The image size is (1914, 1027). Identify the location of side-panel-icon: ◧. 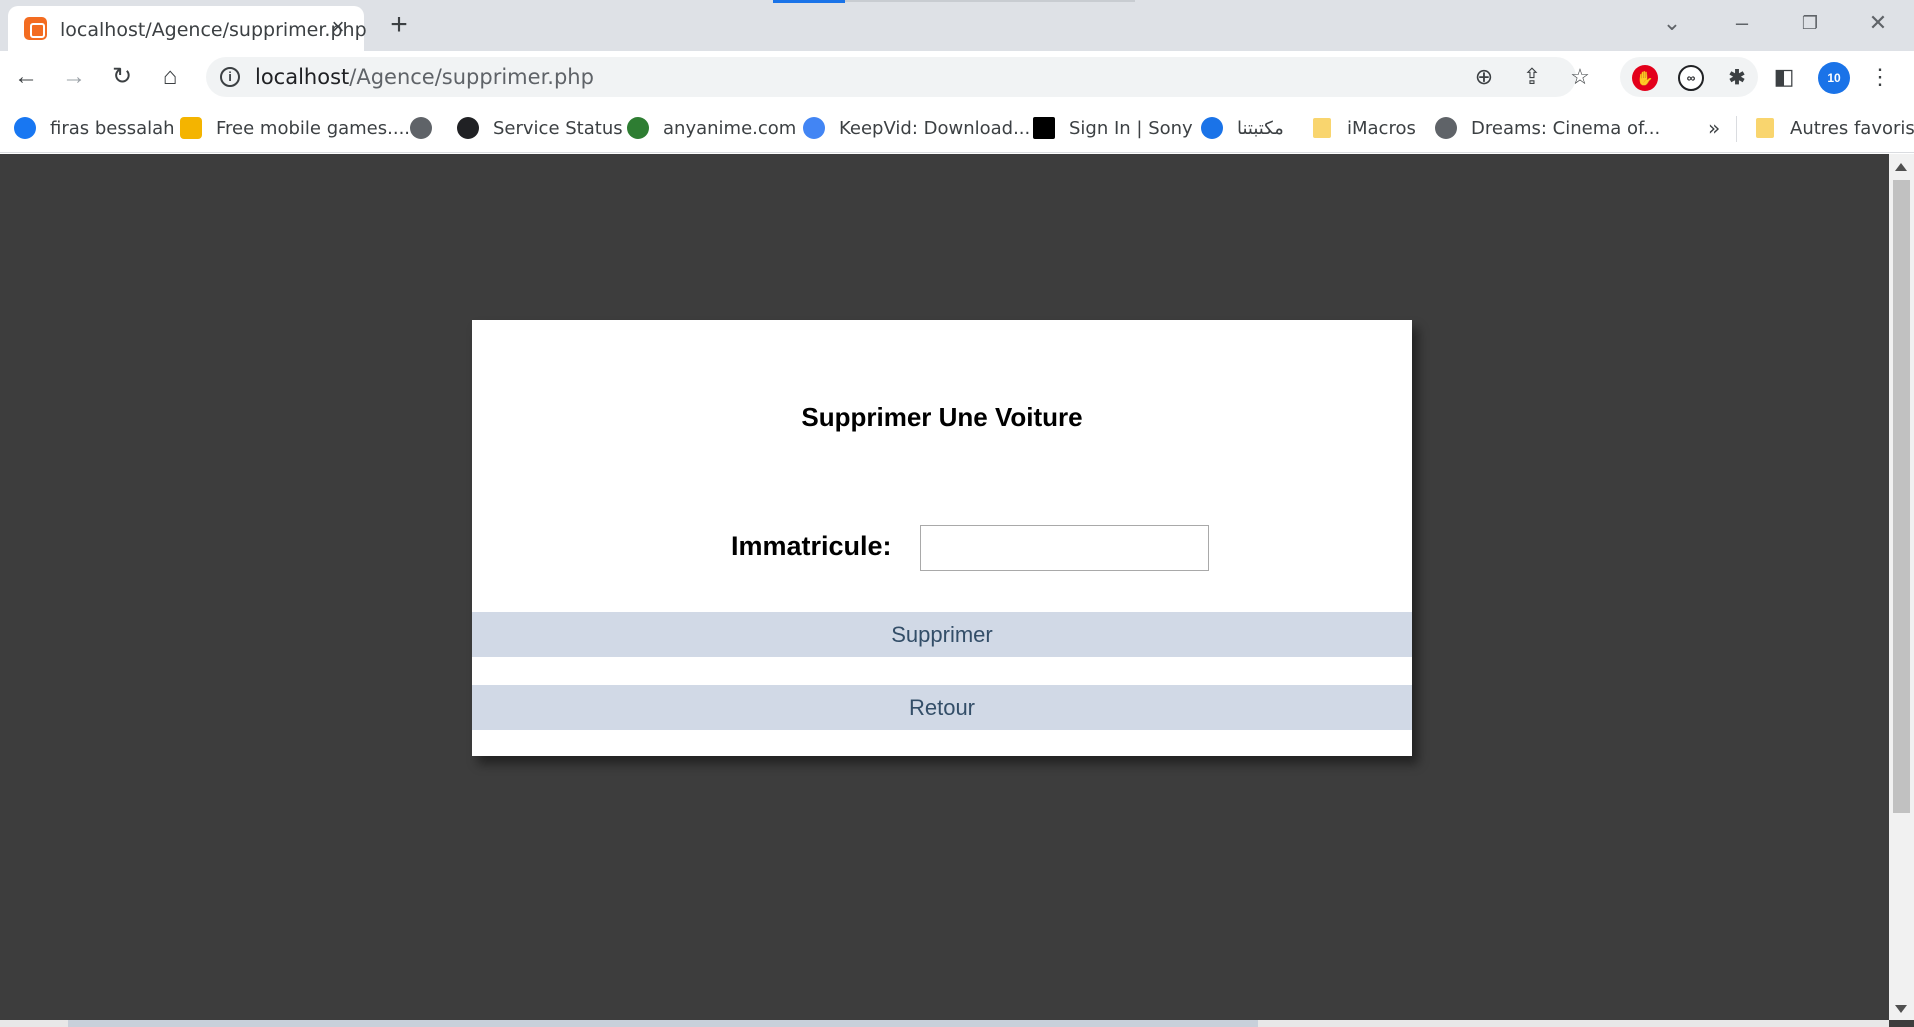
(1784, 77).